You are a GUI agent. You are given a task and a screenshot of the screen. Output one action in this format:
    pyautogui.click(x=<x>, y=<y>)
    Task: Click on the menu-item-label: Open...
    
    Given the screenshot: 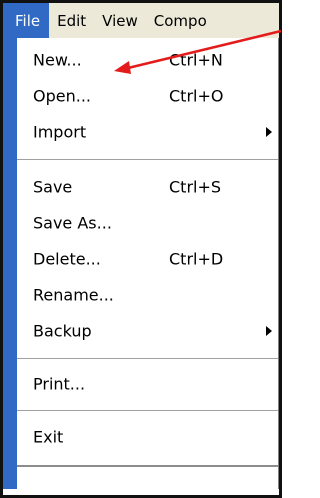 What is the action you would take?
    pyautogui.click(x=62, y=96)
    